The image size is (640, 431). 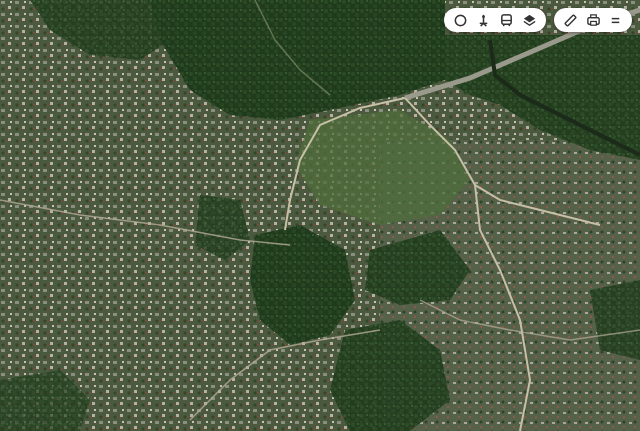 I want to click on layers-button, so click(x=529, y=20).